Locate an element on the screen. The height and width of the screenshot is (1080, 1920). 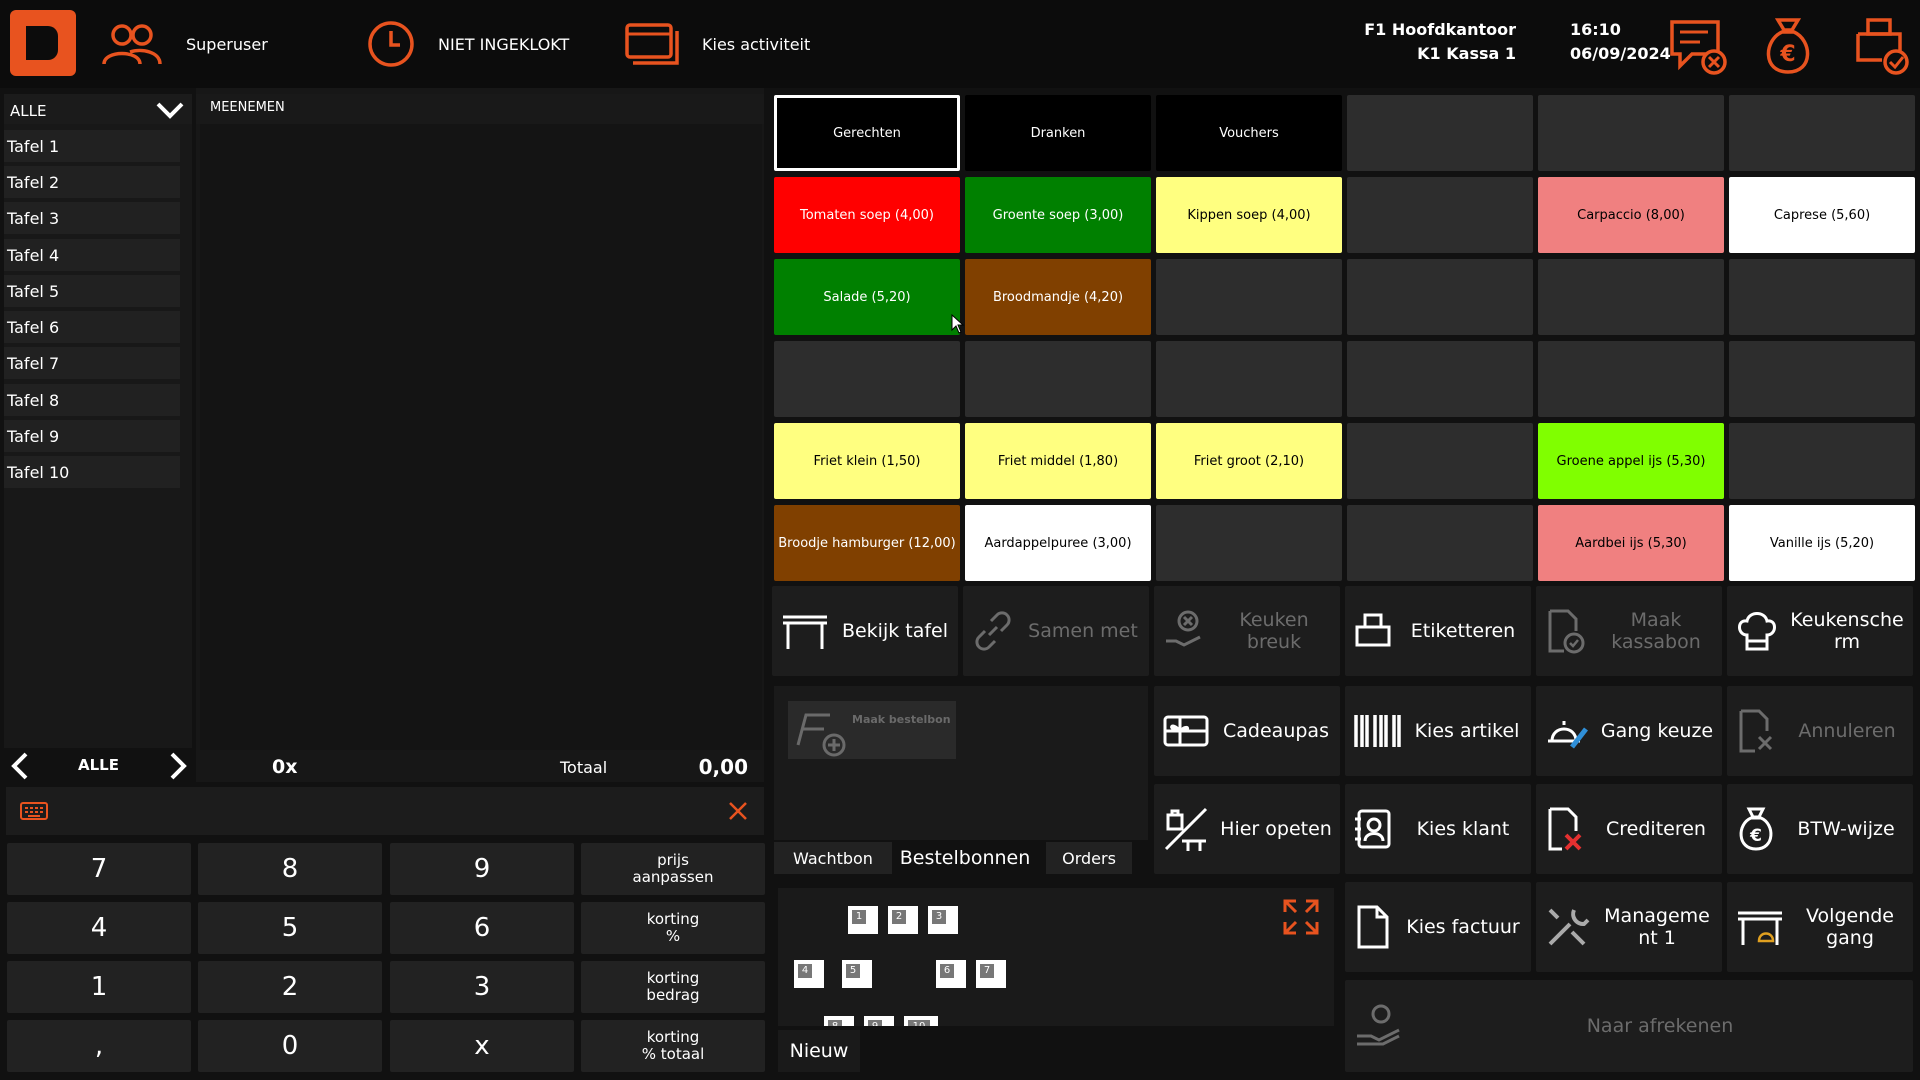
product-aardbei-ijs: Aardbei ijs (5,30) is located at coordinates (1631, 543).